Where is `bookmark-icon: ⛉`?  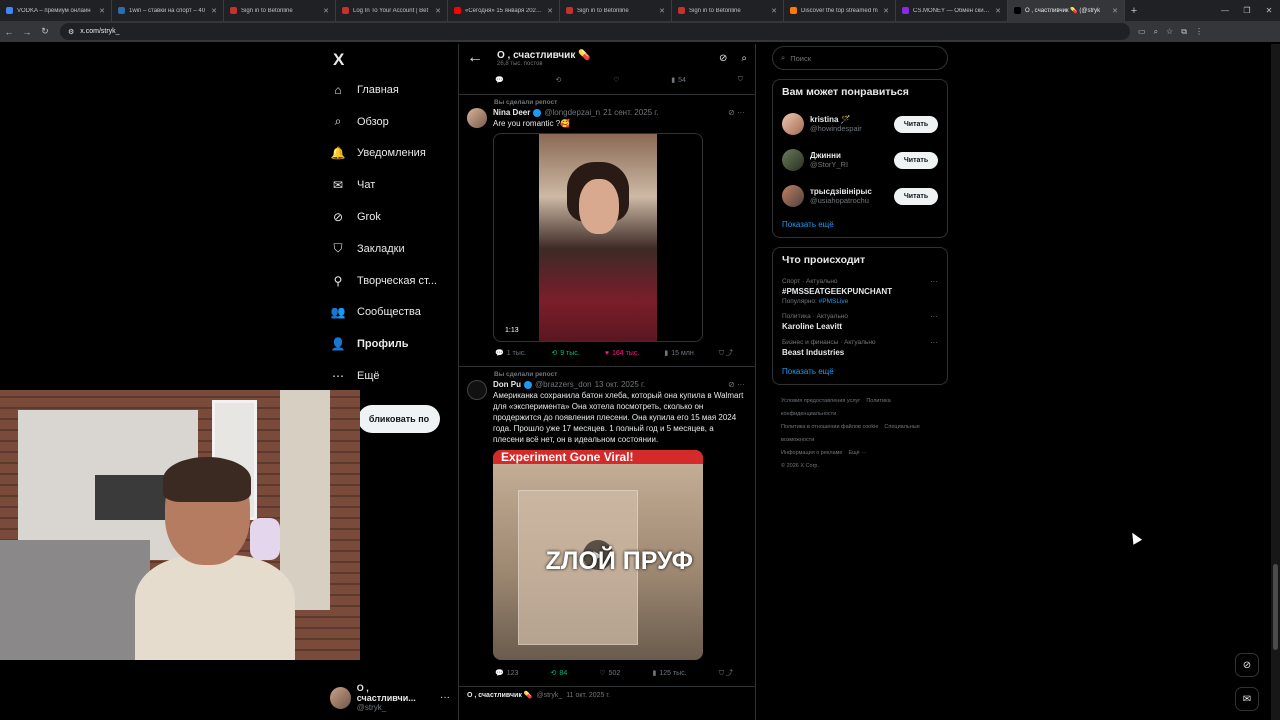 bookmark-icon: ⛉ is located at coordinates (740, 80).